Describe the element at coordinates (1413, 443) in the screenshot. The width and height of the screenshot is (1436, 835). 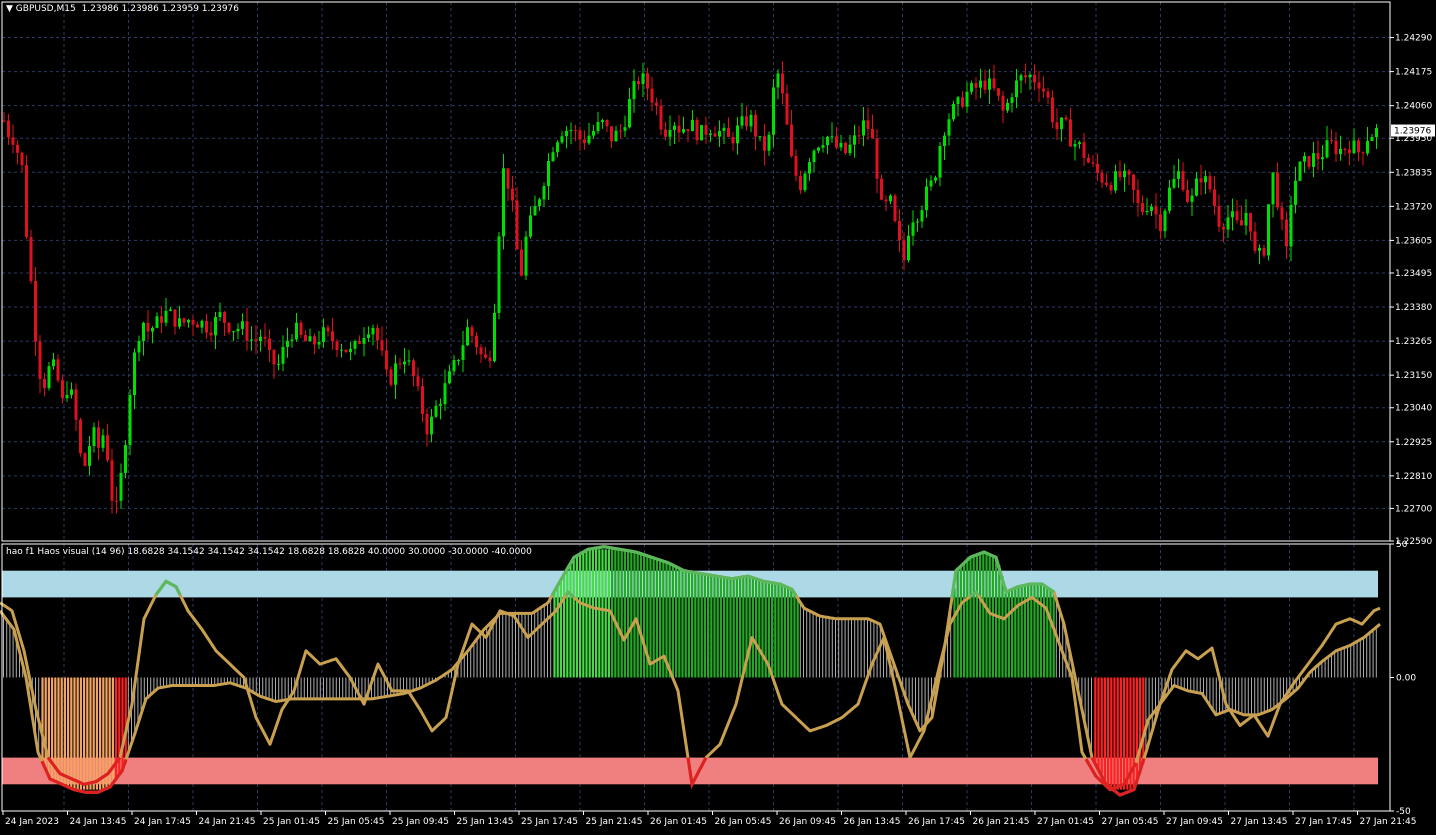
I see `price-label: 1.22925` at that location.